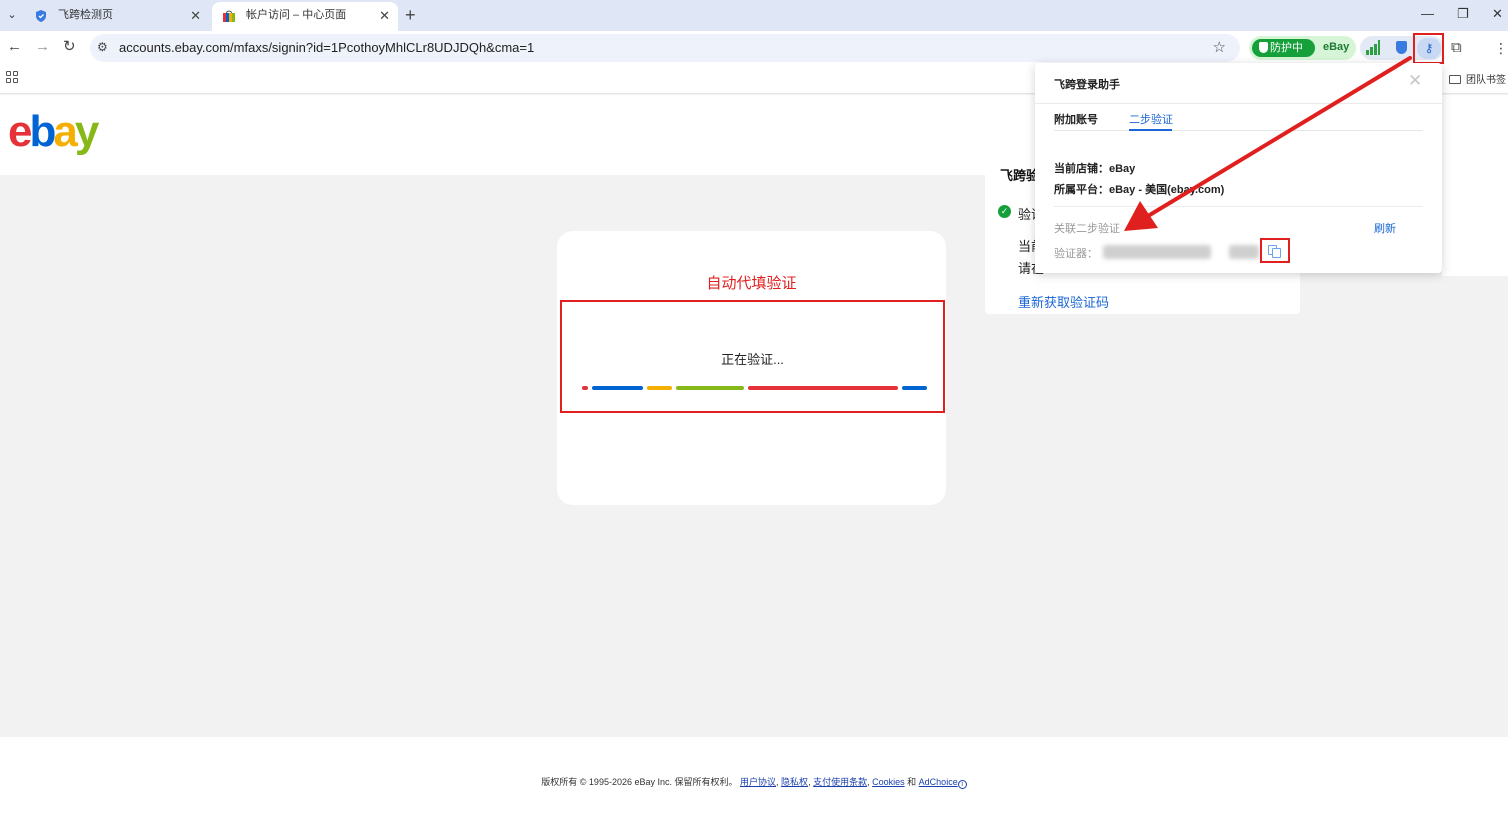 The image size is (1508, 816). What do you see at coordinates (1373, 47) in the screenshot?
I see `signal-bars-icon` at bounding box center [1373, 47].